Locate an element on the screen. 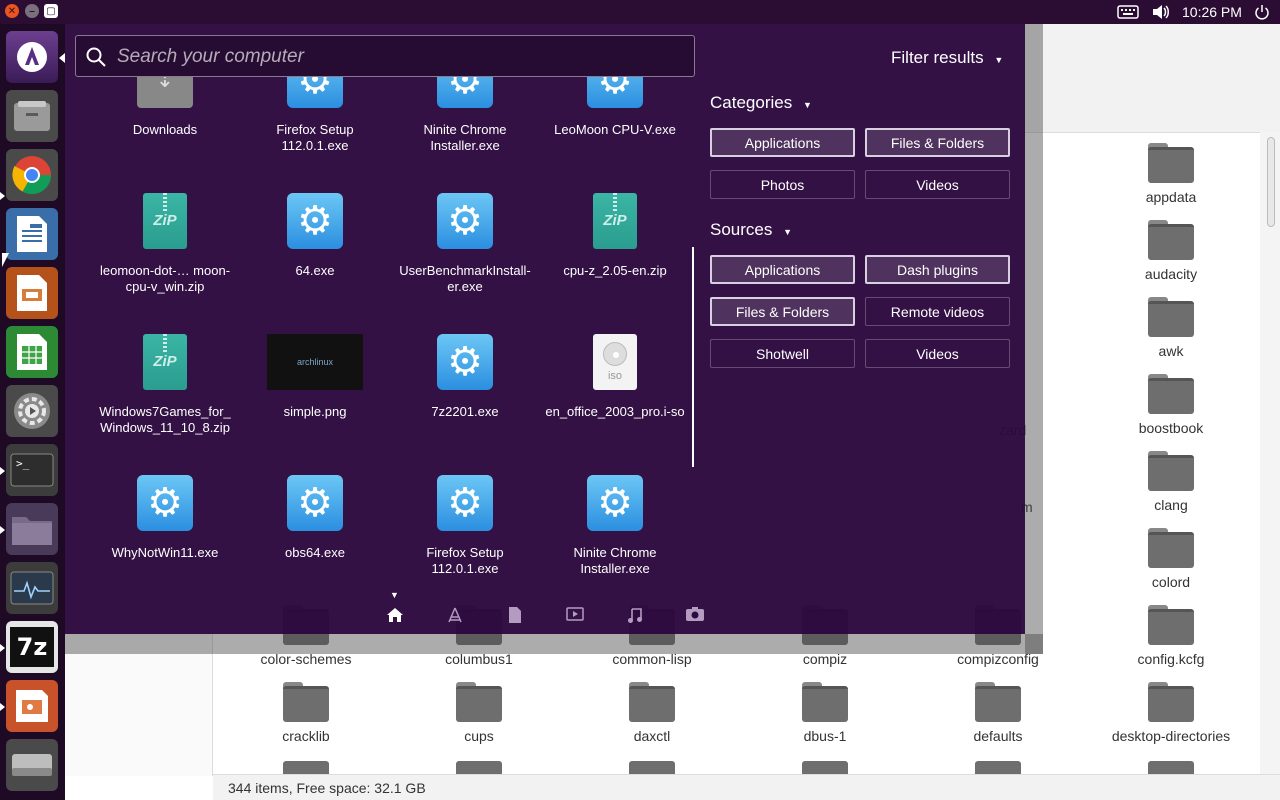 The image size is (1280, 800). filter-results-toggle: Filter results ▼ is located at coordinates (947, 58).